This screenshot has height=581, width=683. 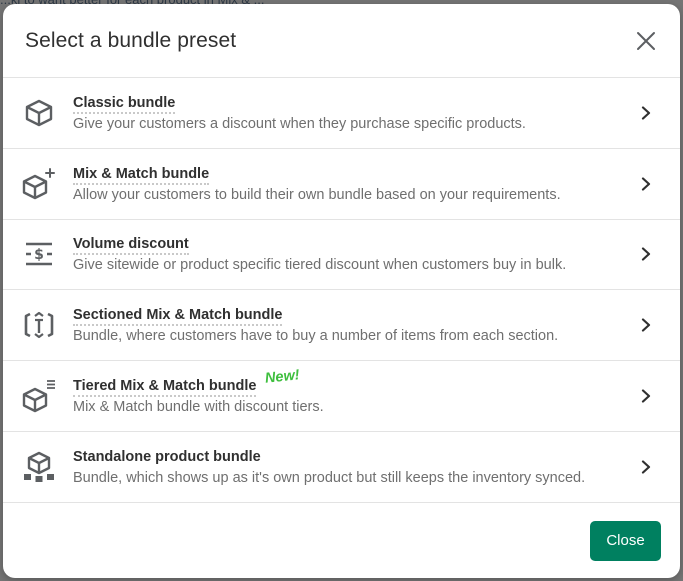 I want to click on preset-title-row: Sectioned Mix & Match bundle, so click(x=349, y=316).